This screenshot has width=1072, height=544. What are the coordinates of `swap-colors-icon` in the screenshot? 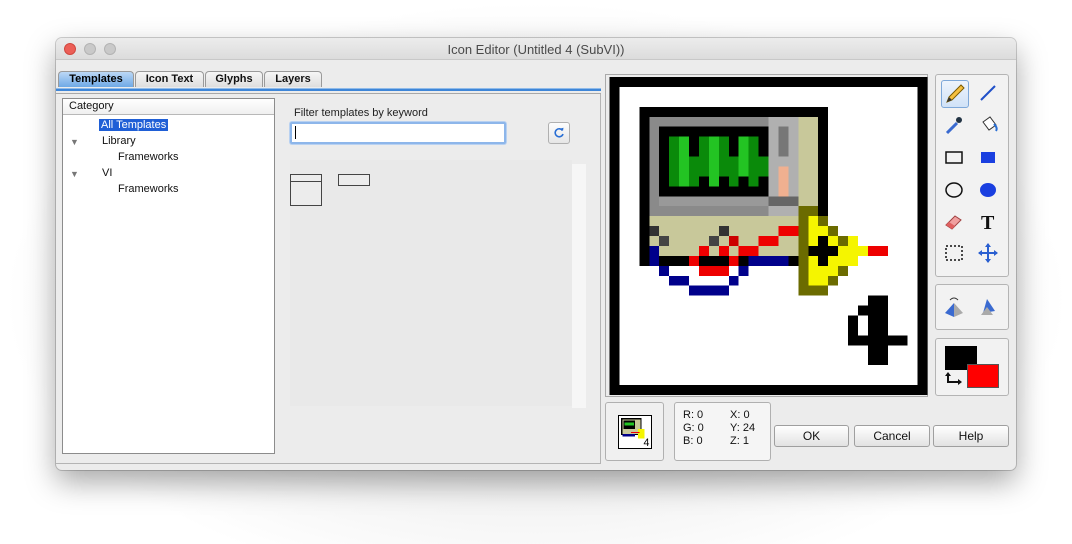 It's located at (954, 380).